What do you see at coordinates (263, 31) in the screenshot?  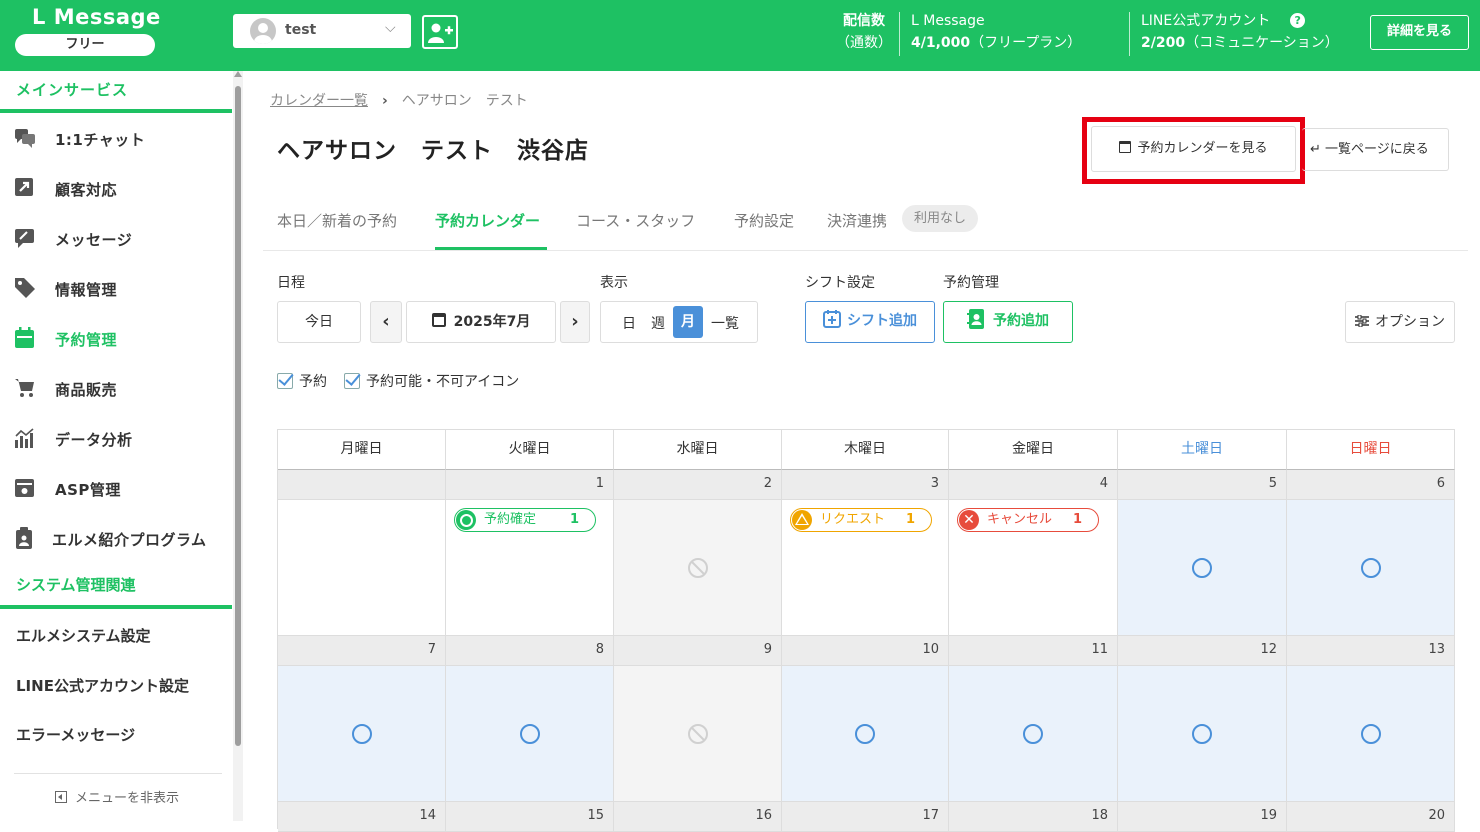 I see `avatar` at bounding box center [263, 31].